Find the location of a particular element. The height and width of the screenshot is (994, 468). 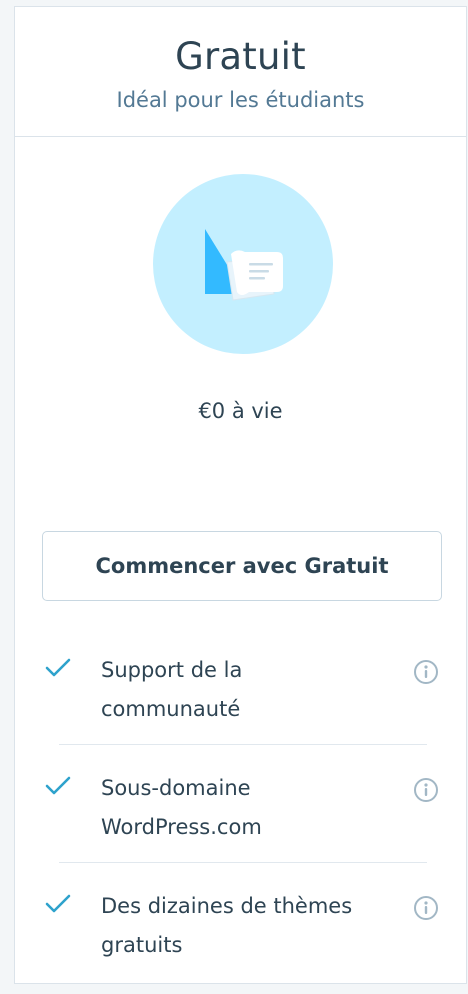

plan-header: Gratuit Idéal pour les étudiants is located at coordinates (240, 72).